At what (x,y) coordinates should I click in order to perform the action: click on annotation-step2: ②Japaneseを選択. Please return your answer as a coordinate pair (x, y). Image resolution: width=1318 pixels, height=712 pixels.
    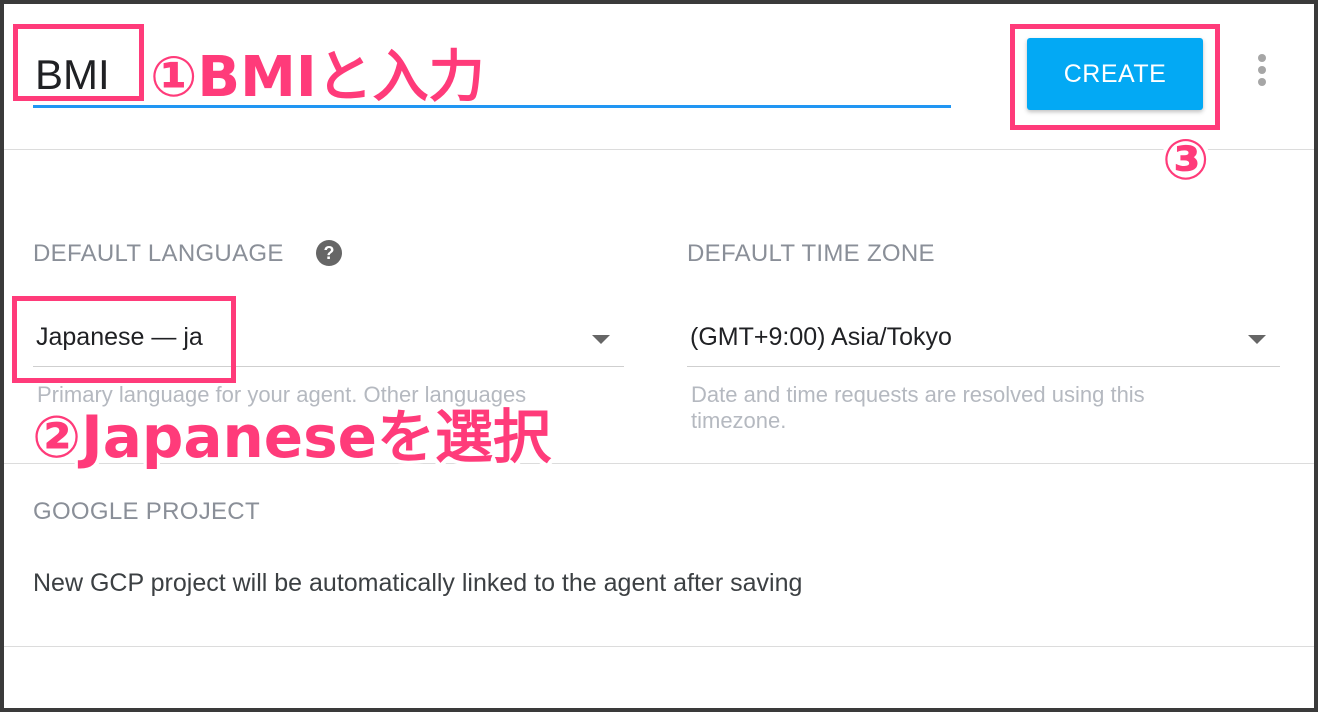
    Looking at the image, I should click on (291, 437).